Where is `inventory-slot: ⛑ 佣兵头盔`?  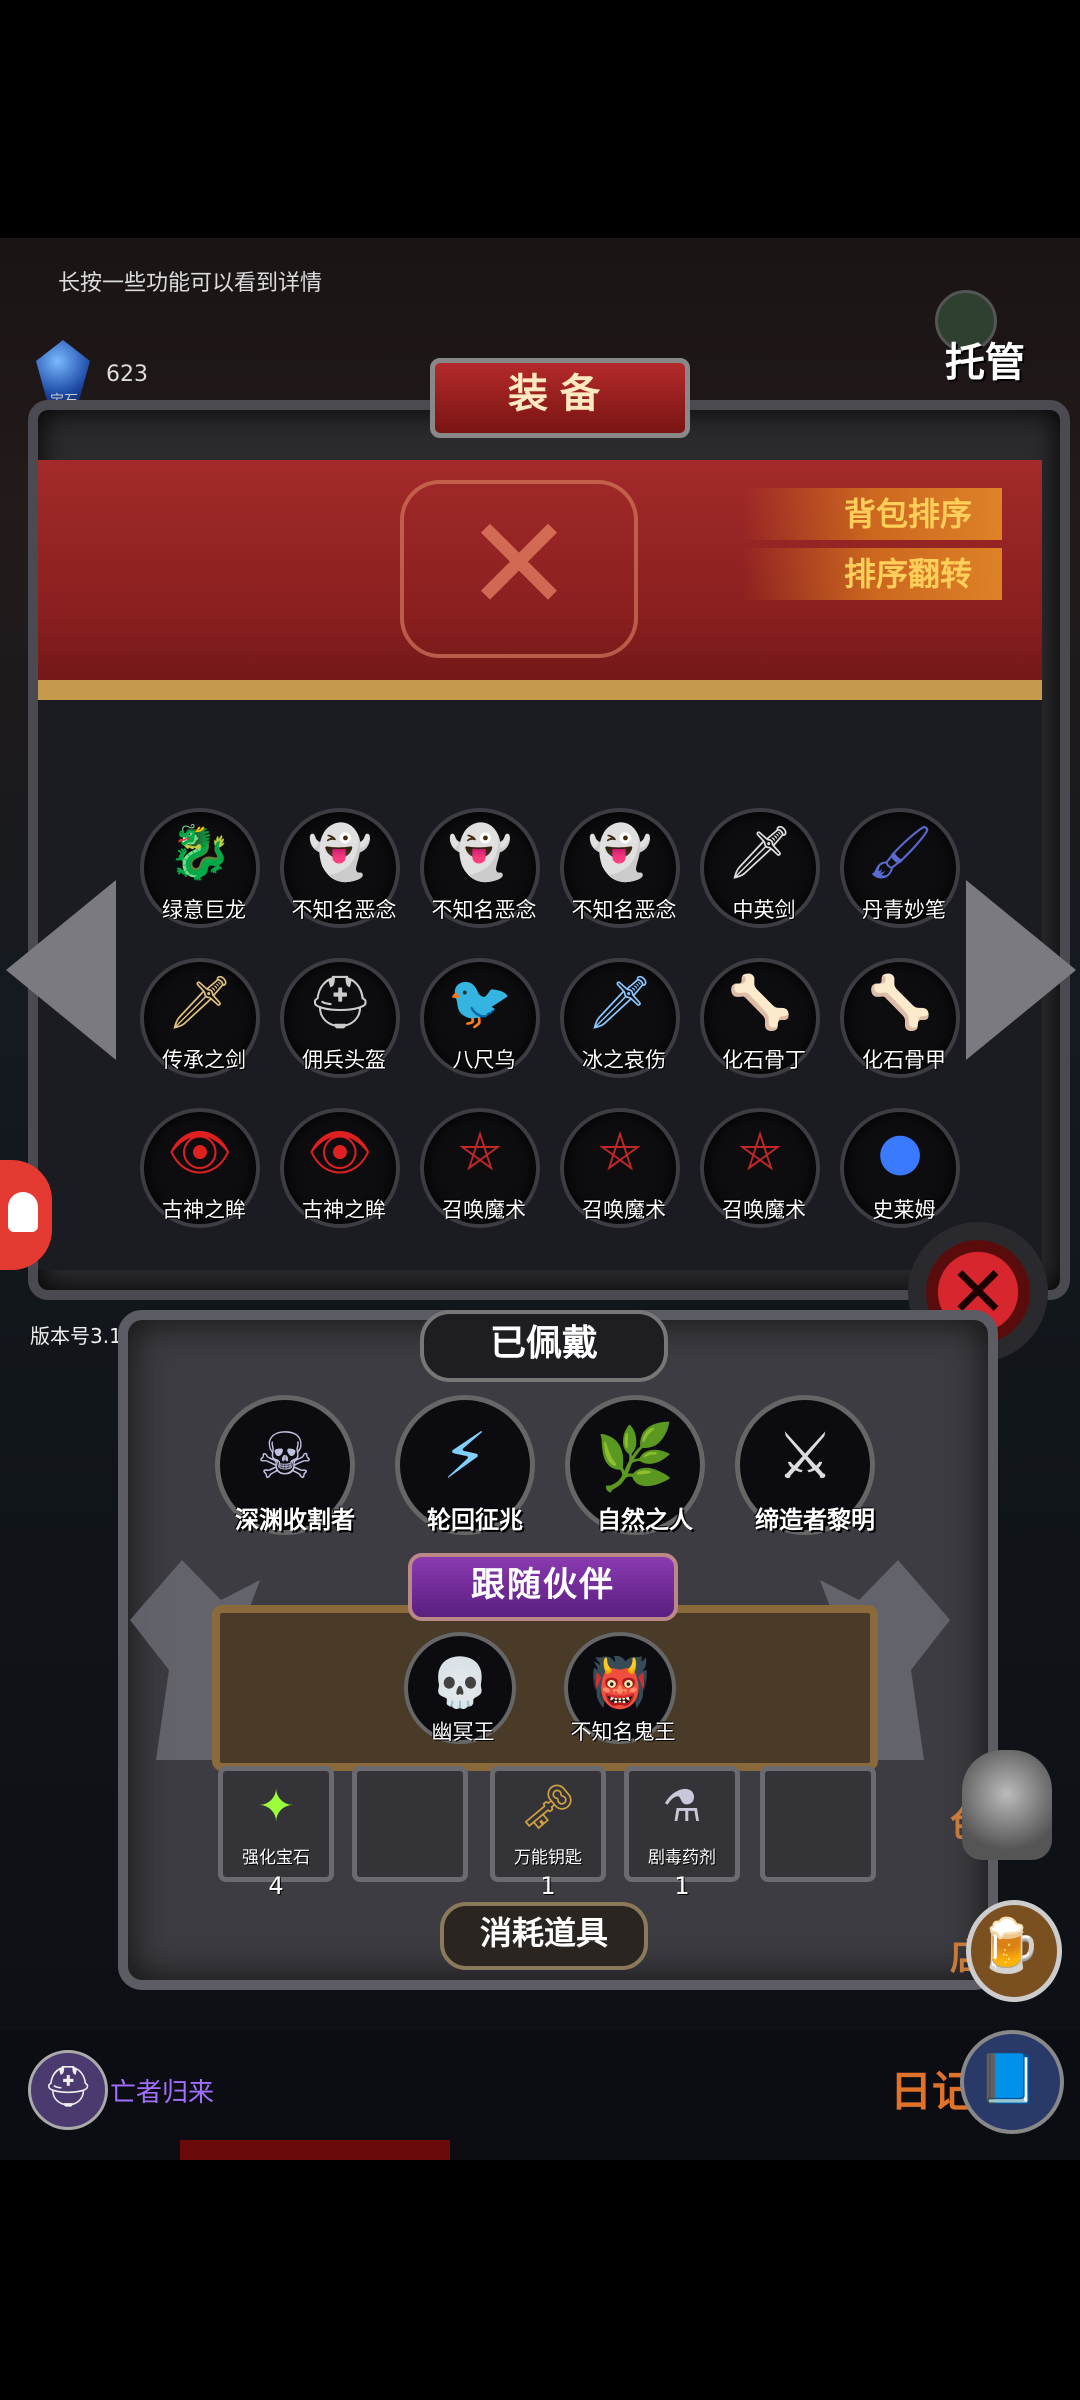 inventory-slot: ⛑ 佣兵头盔 is located at coordinates (340, 1028).